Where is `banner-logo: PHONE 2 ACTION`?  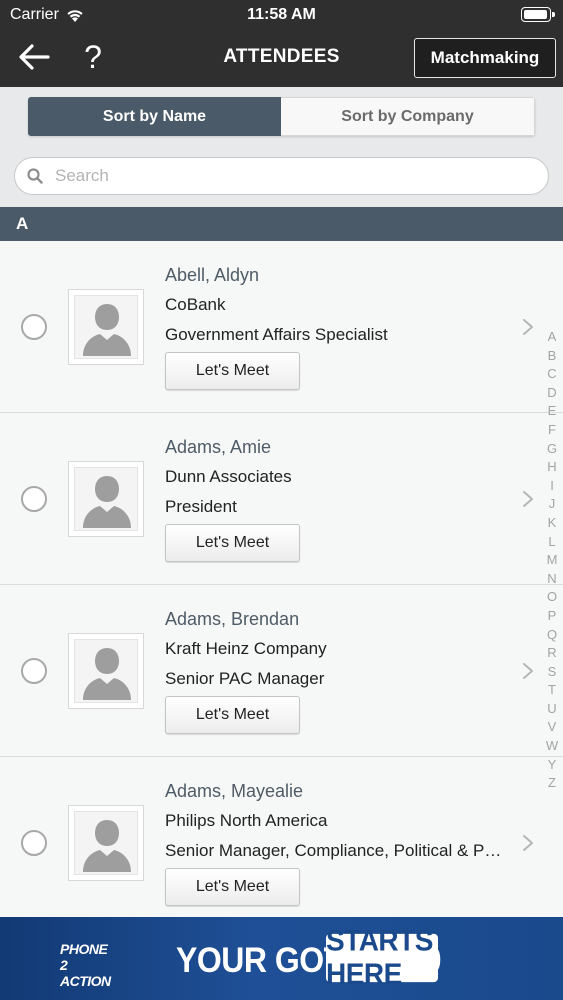
banner-logo: PHONE 2 ACTION is located at coordinates (87, 965).